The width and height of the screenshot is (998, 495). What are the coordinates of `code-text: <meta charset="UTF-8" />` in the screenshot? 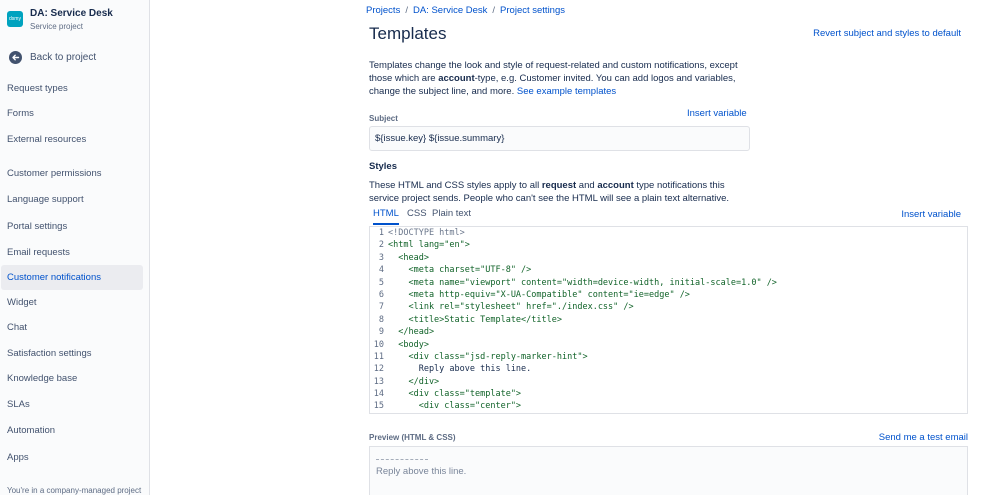 It's located at (460, 270).